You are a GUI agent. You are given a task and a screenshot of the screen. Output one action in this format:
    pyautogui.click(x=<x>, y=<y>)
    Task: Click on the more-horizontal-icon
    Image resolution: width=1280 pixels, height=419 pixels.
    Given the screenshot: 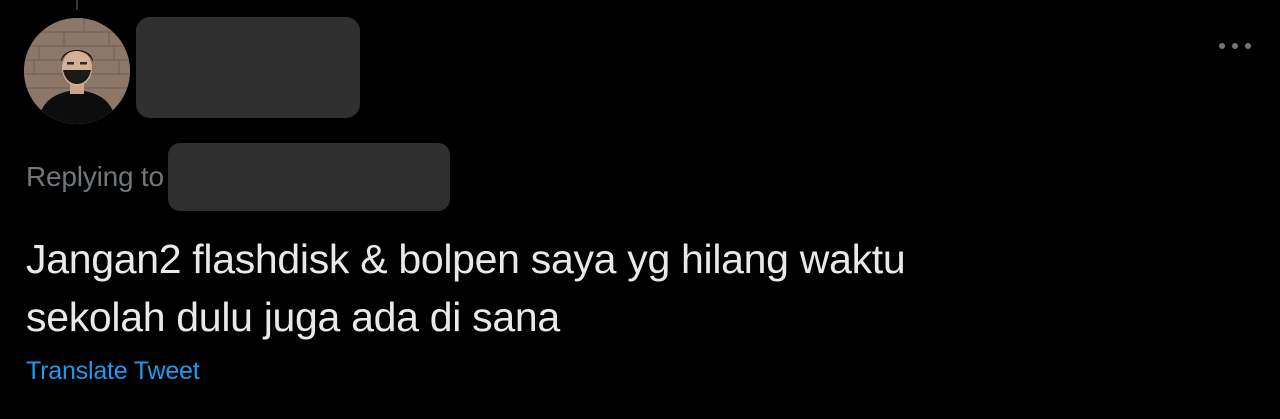 What is the action you would take?
    pyautogui.click(x=1235, y=46)
    